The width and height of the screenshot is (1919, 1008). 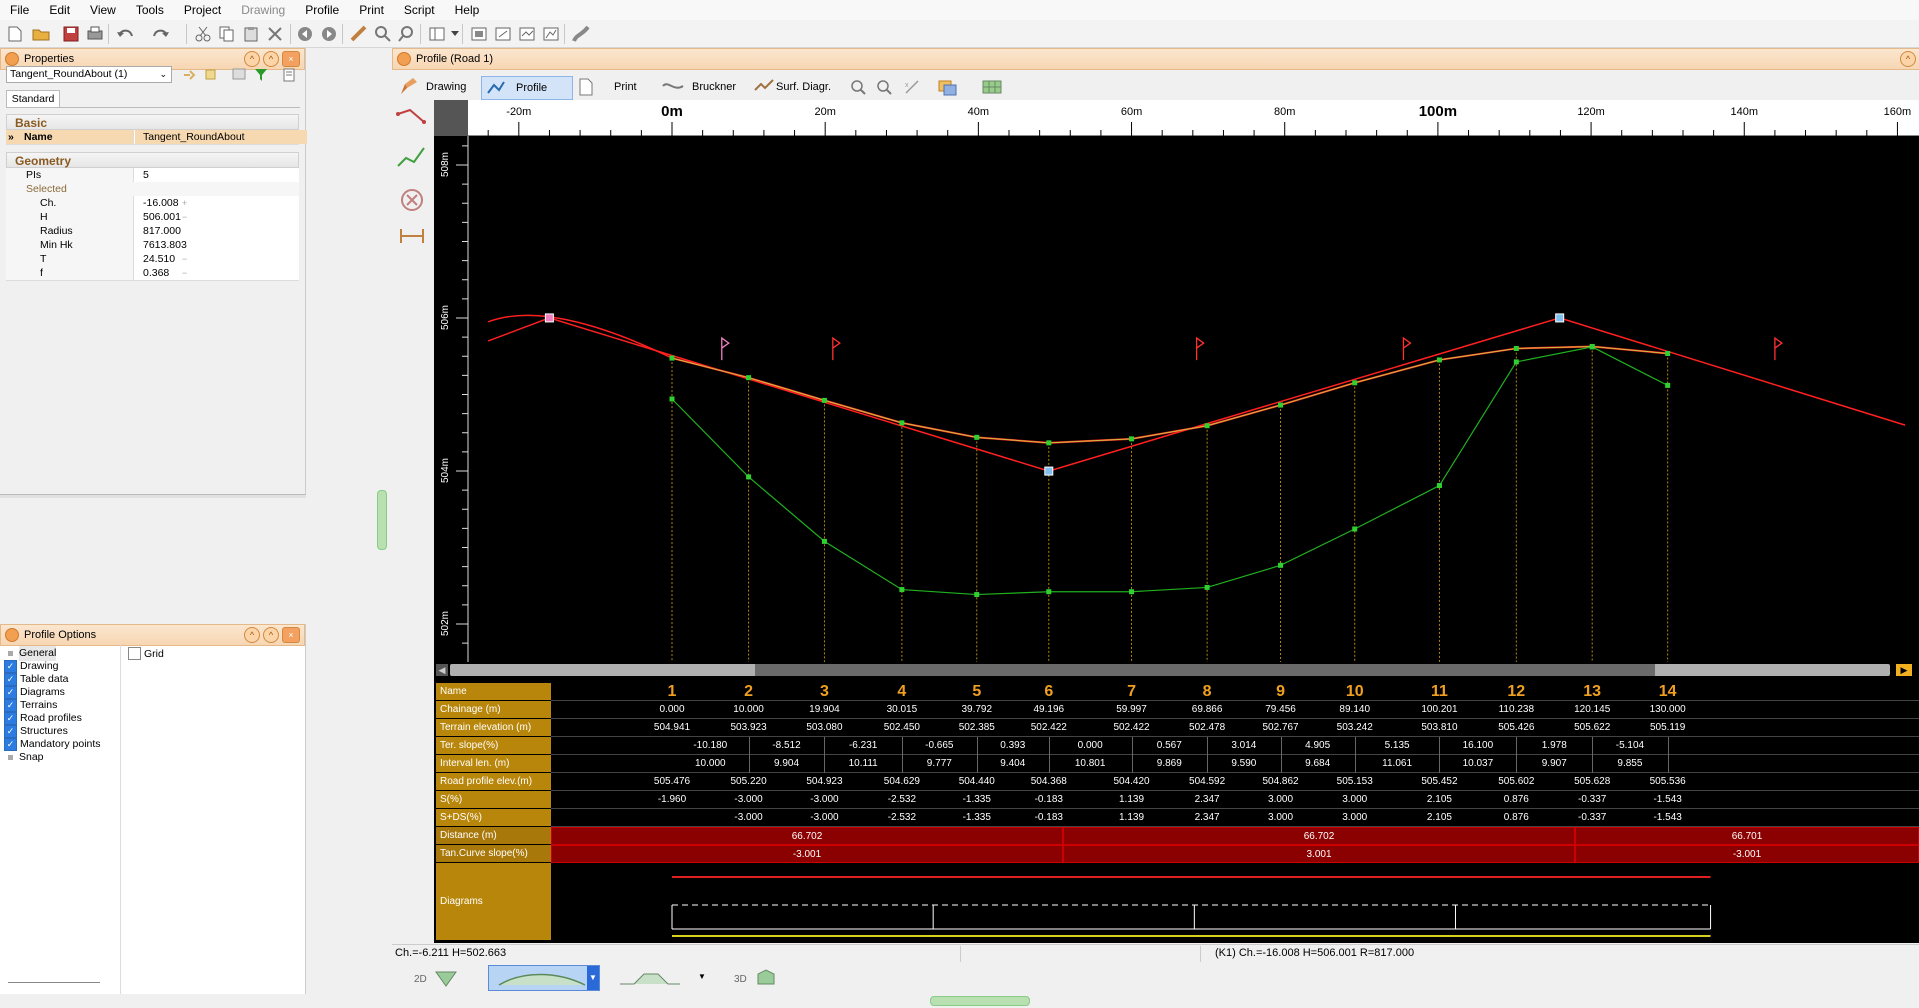 What do you see at coordinates (593, 978) in the screenshot?
I see `chevron-down-icon: ▼` at bounding box center [593, 978].